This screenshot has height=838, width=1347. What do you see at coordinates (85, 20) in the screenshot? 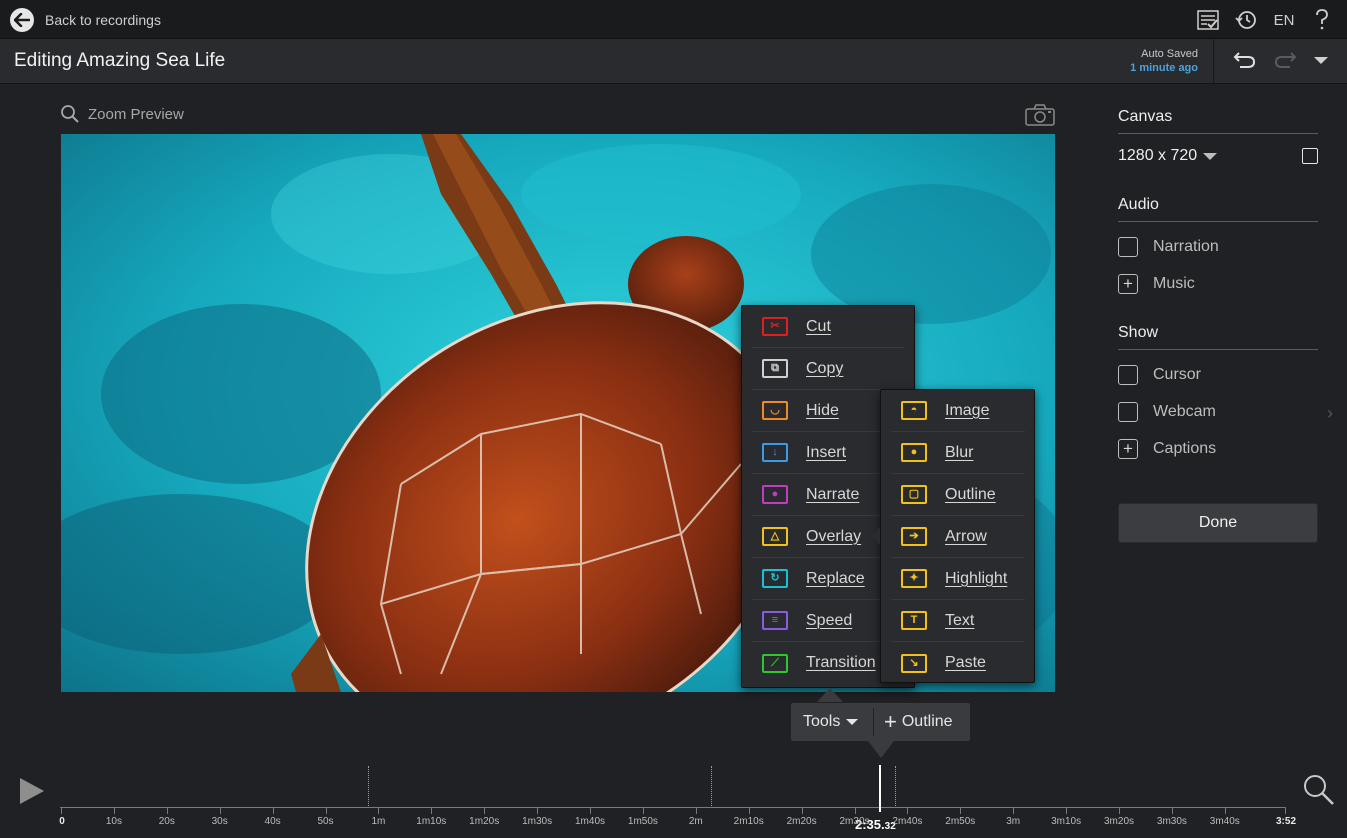
I see `back-to-recordings-button: Back to recordings` at bounding box center [85, 20].